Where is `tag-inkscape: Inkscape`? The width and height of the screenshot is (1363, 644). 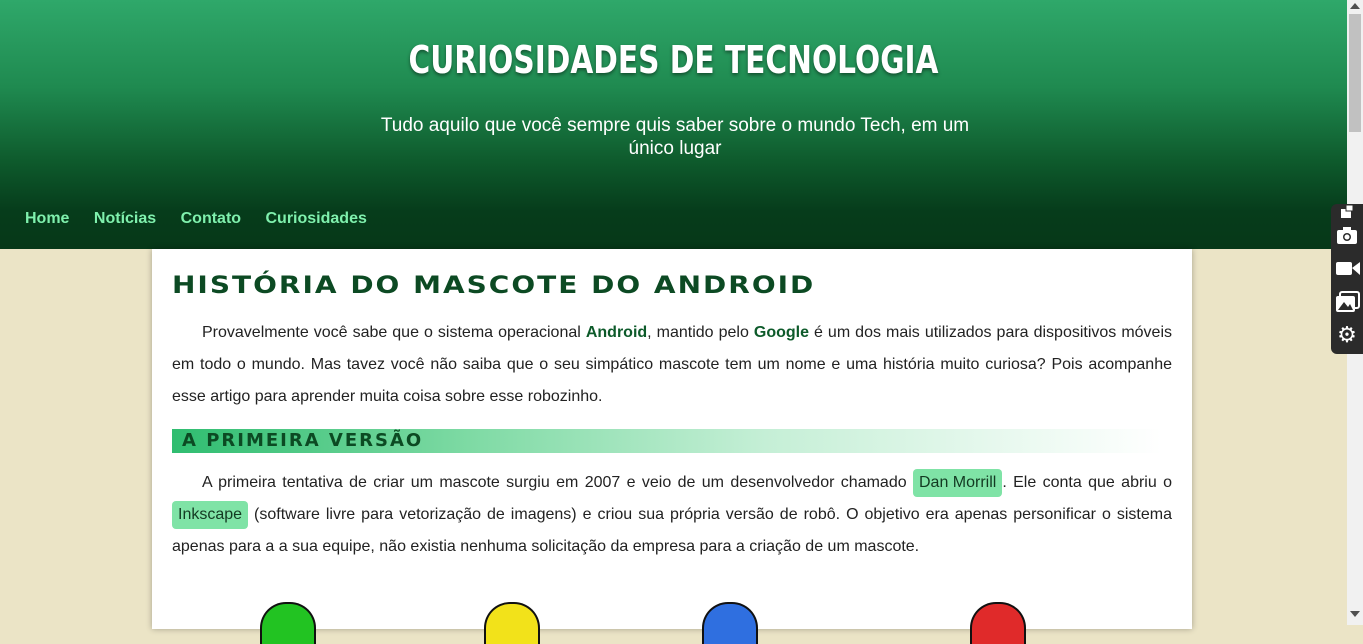 tag-inkscape: Inkscape is located at coordinates (210, 515).